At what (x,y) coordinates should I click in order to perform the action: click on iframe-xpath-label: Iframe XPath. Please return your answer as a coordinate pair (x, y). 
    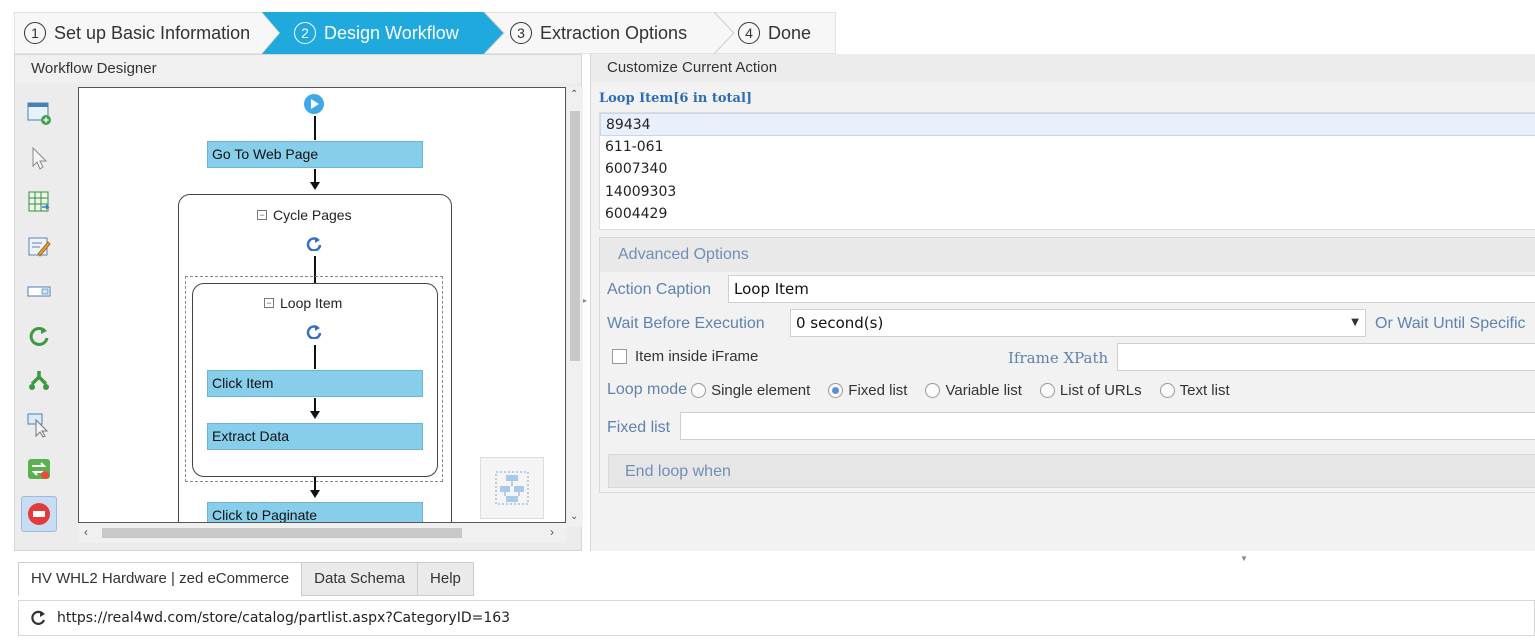
    Looking at the image, I should click on (1058, 358).